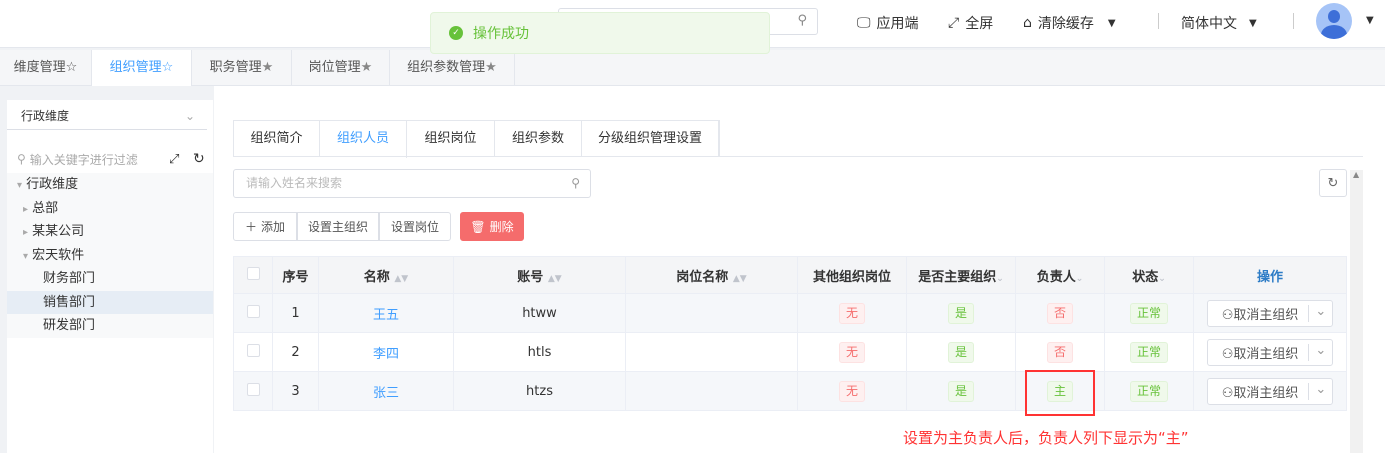 The width and height of the screenshot is (1385, 453). I want to click on scrollbar: ▲, so click(1356, 311).